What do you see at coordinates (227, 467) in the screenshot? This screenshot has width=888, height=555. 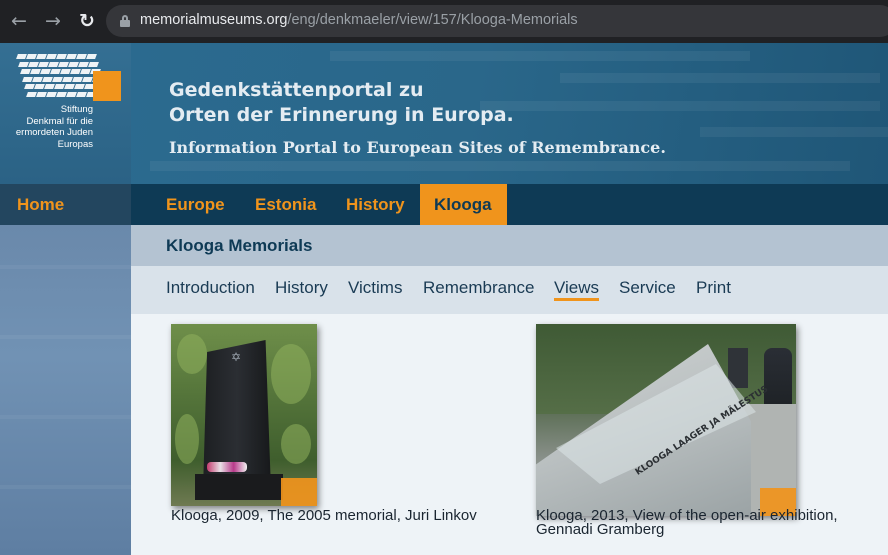 I see `flowers` at bounding box center [227, 467].